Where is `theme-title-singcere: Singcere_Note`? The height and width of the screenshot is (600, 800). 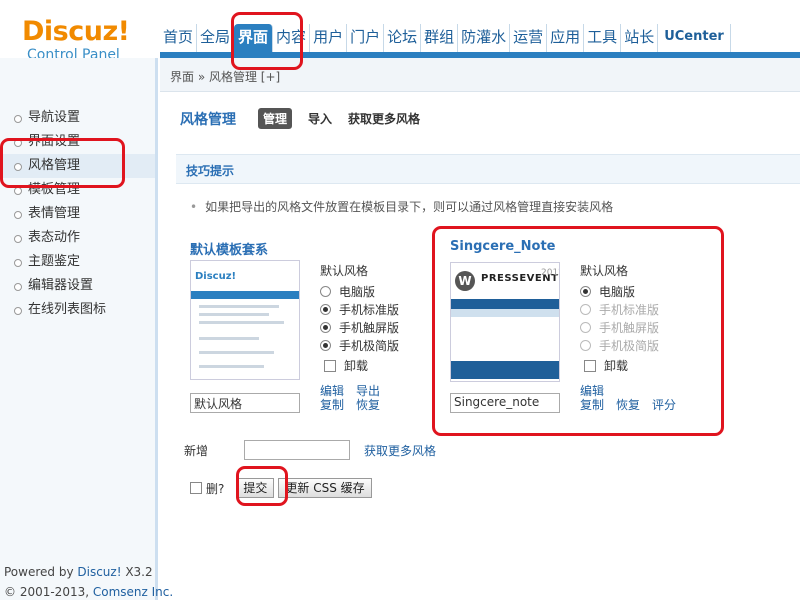 theme-title-singcere: Singcere_Note is located at coordinates (502, 246).